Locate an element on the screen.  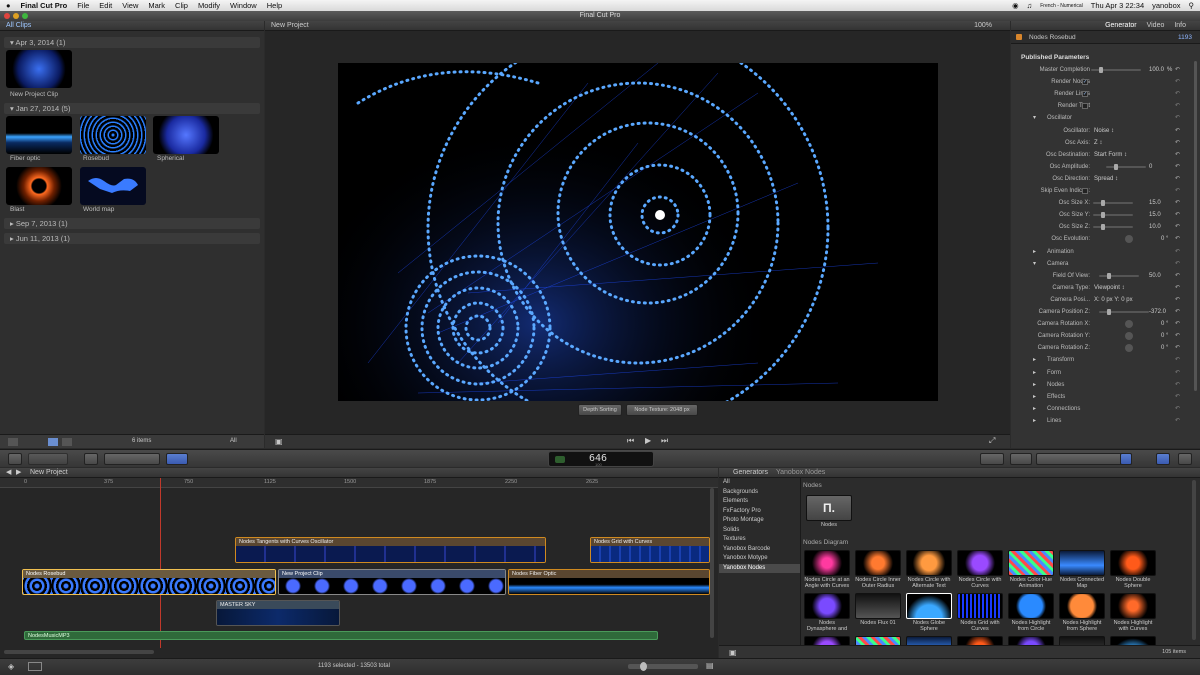
generator-nodes: П. Nodes is located at coordinates (829, 511).